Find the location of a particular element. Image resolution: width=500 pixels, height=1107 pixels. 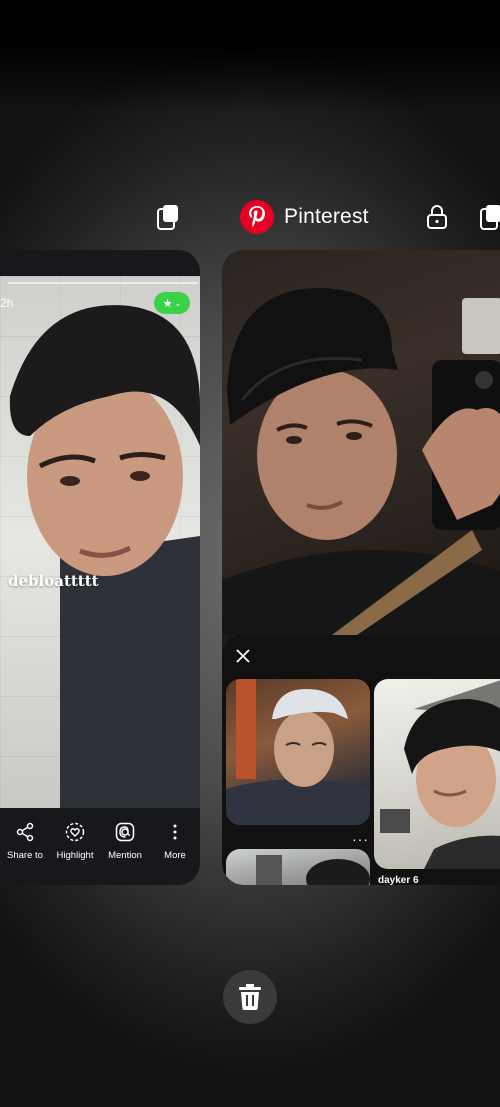

story-progress-bar is located at coordinates (103, 283).